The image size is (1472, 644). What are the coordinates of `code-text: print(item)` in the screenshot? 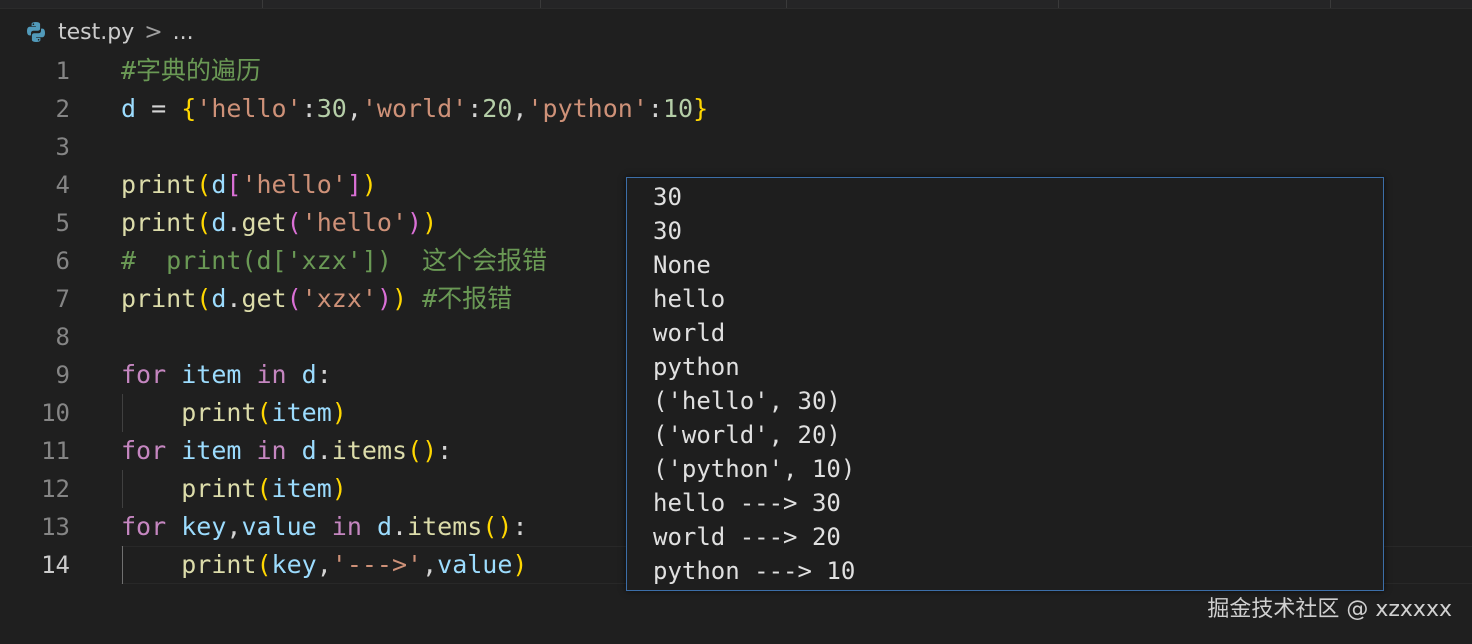 It's located at (234, 413).